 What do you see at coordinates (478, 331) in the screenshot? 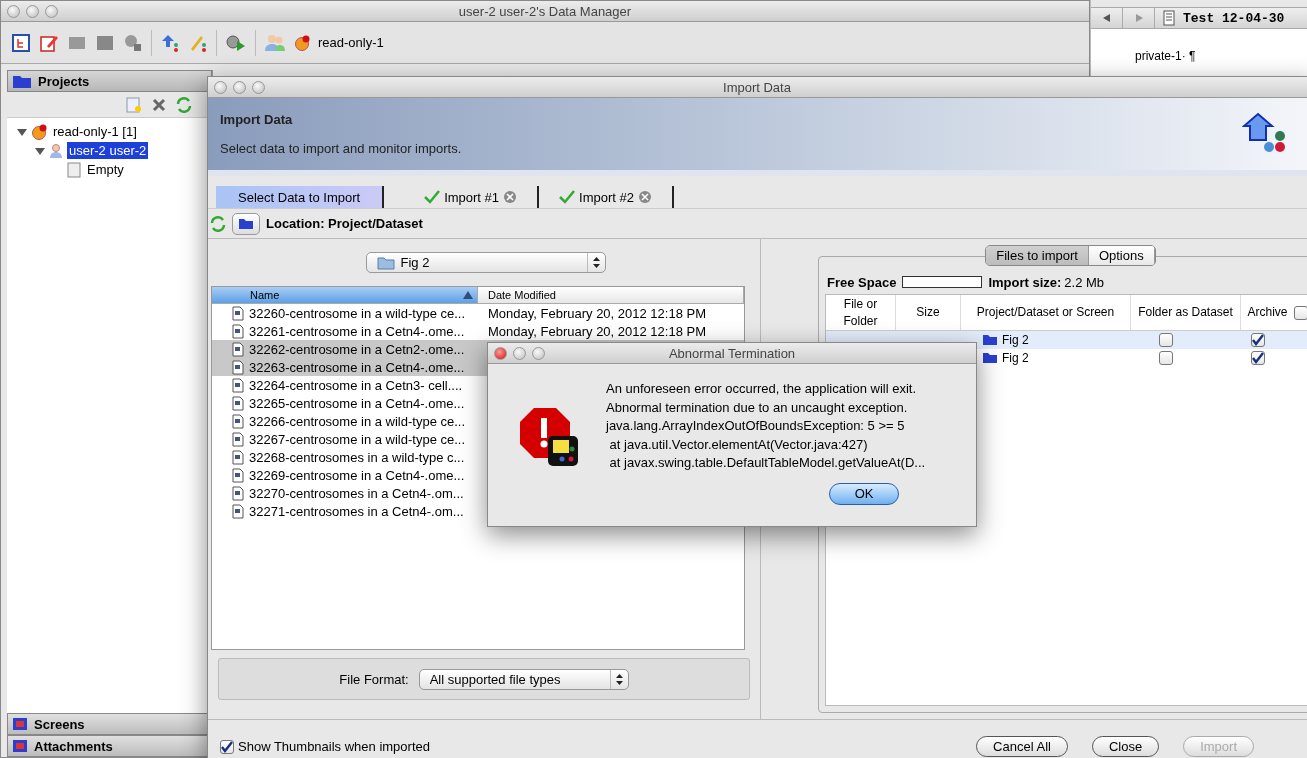
I see `file-row: 32261-centrosome in a Cetn4-.ome... Monday, February 20, 2012 12:18 PM` at bounding box center [478, 331].